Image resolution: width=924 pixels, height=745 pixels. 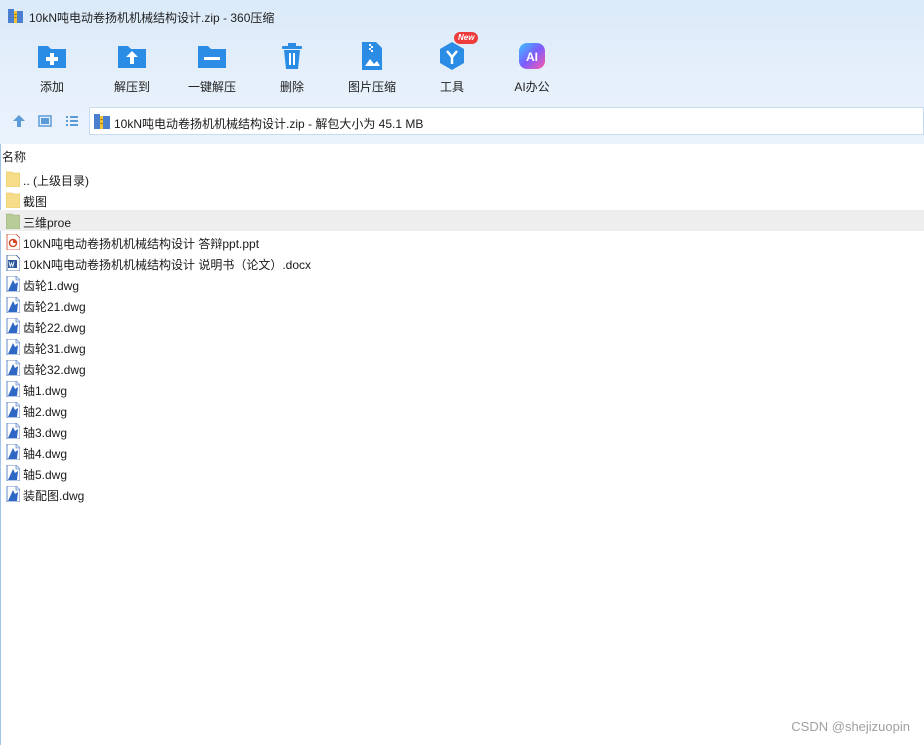 I want to click on file-name: 轴2.dwg, so click(x=45, y=412).